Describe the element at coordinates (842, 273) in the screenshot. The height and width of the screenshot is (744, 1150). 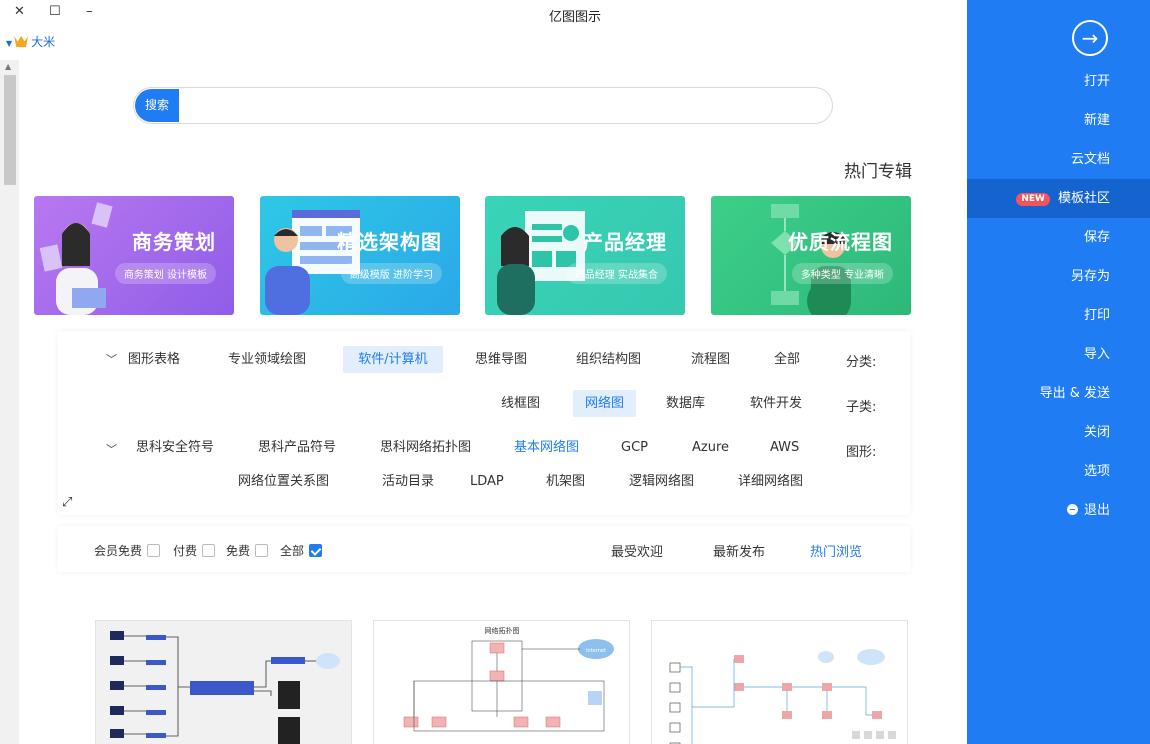
I see `banner-subtitle: 多种类型 专业清晰` at that location.